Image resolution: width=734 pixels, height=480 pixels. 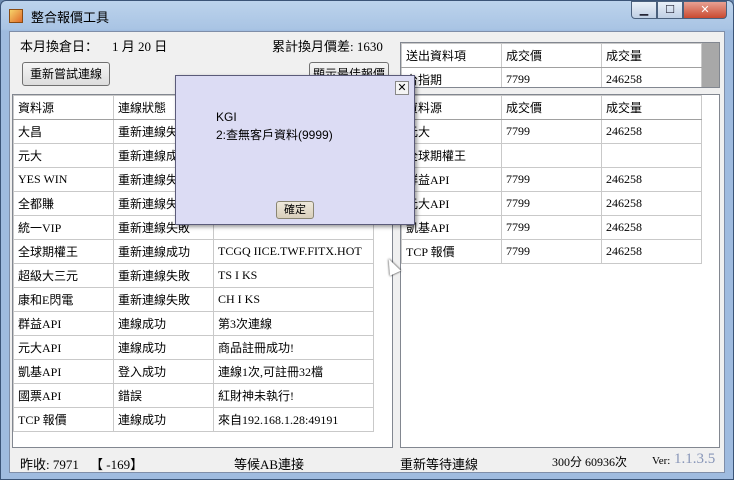 What do you see at coordinates (226, 117) in the screenshot?
I see `dialog-title: KGI` at bounding box center [226, 117].